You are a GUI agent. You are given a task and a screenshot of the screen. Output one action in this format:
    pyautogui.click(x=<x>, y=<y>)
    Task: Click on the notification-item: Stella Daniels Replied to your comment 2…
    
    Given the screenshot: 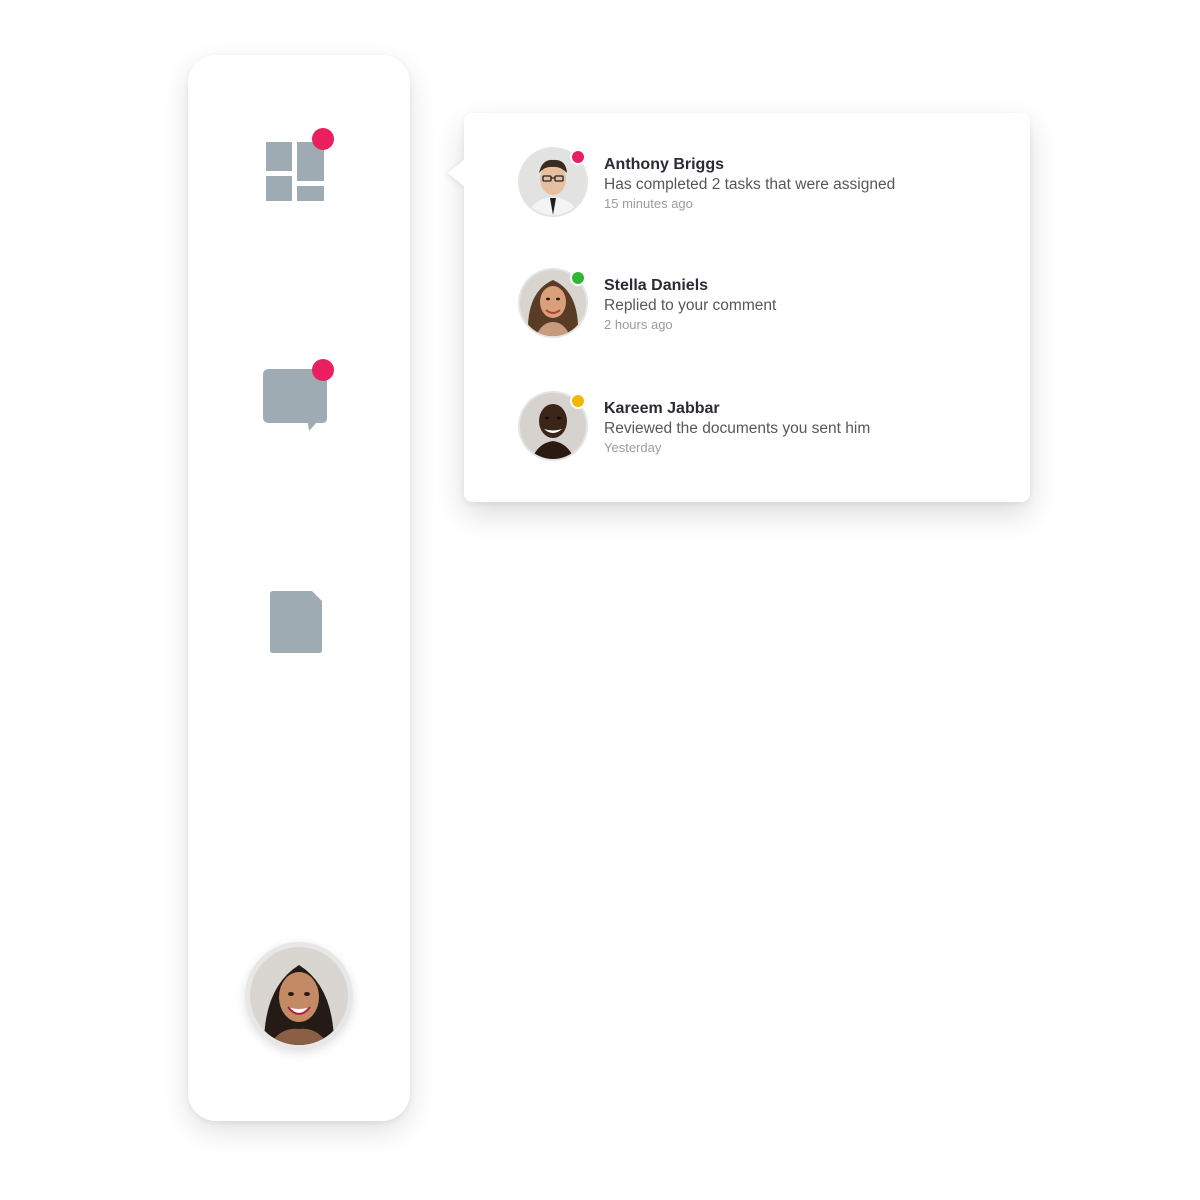 What is the action you would take?
    pyautogui.click(x=756, y=306)
    